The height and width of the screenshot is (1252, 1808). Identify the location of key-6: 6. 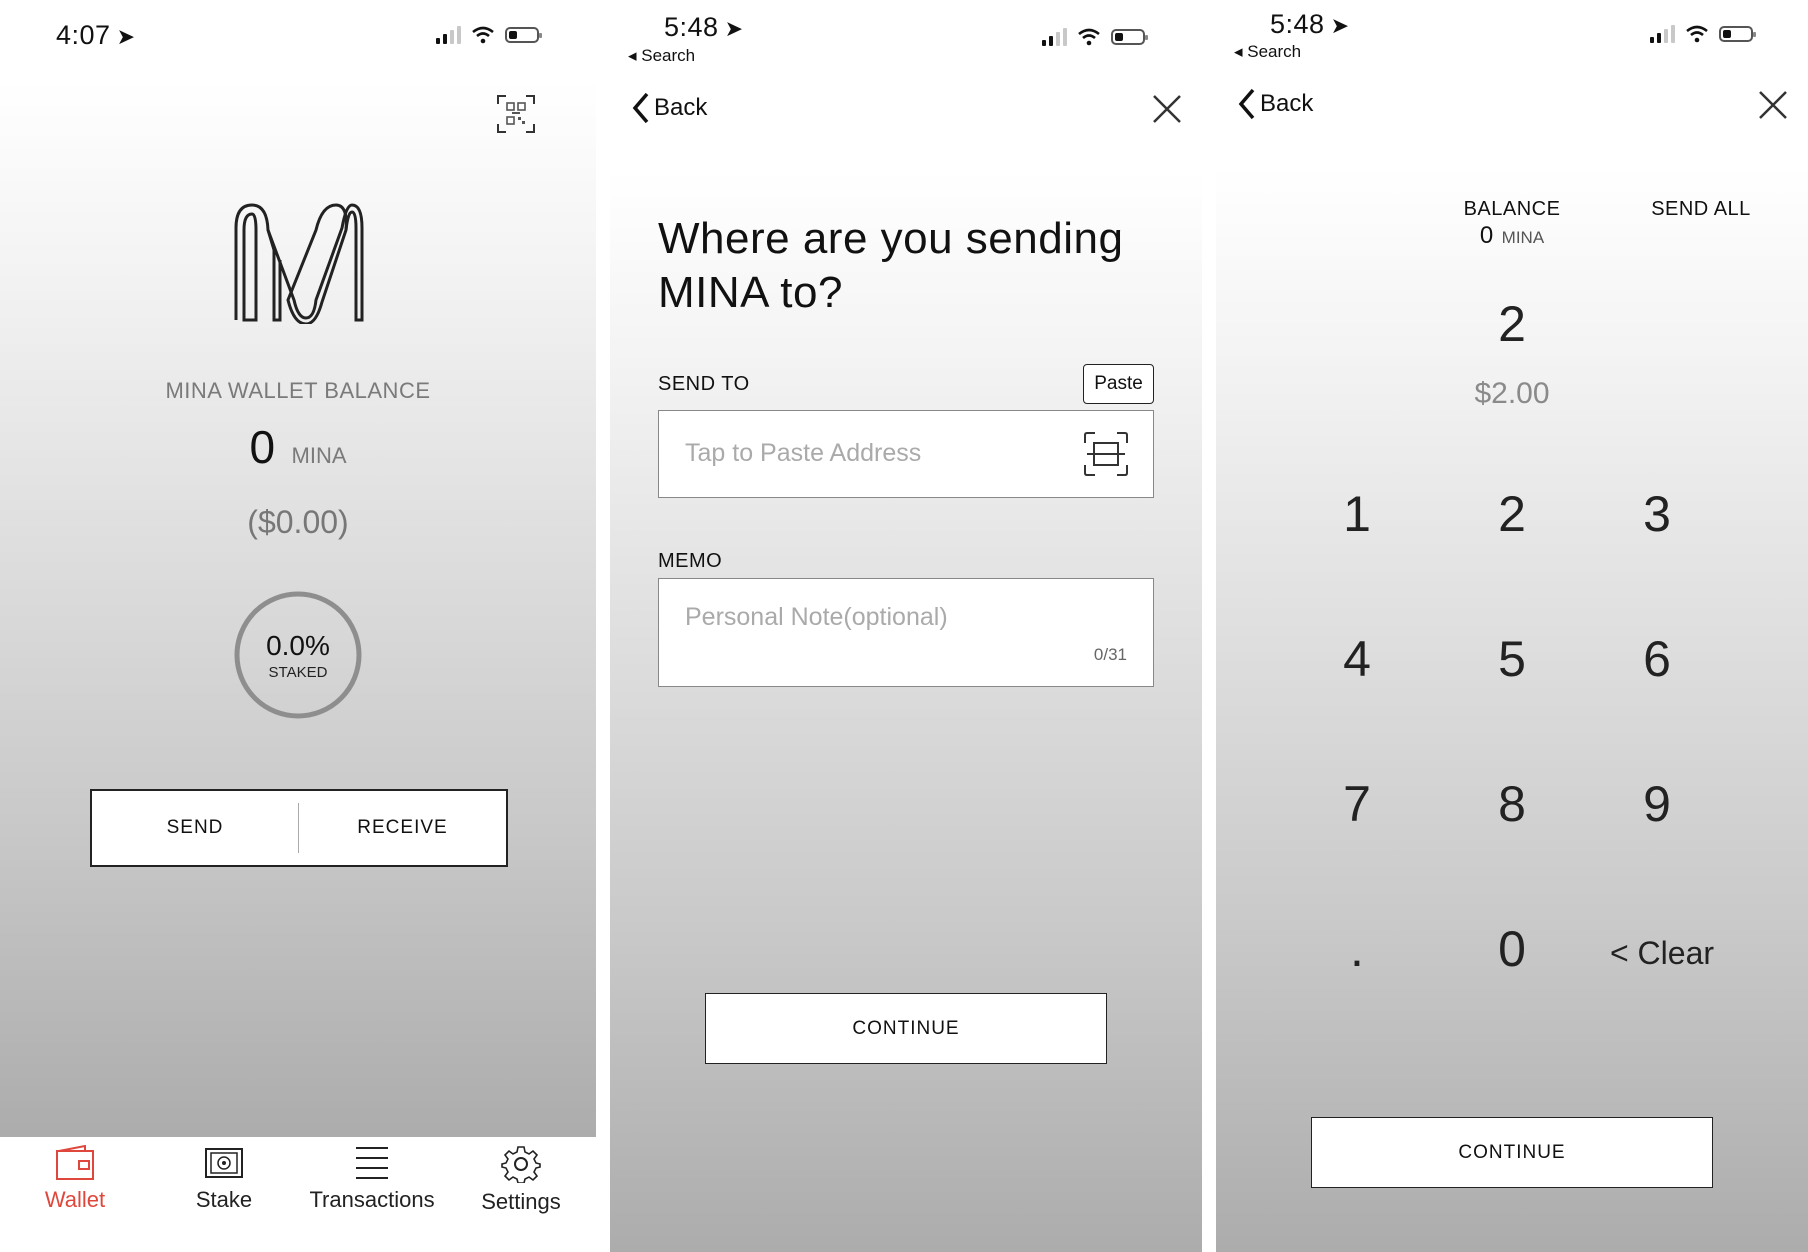
(1657, 659).